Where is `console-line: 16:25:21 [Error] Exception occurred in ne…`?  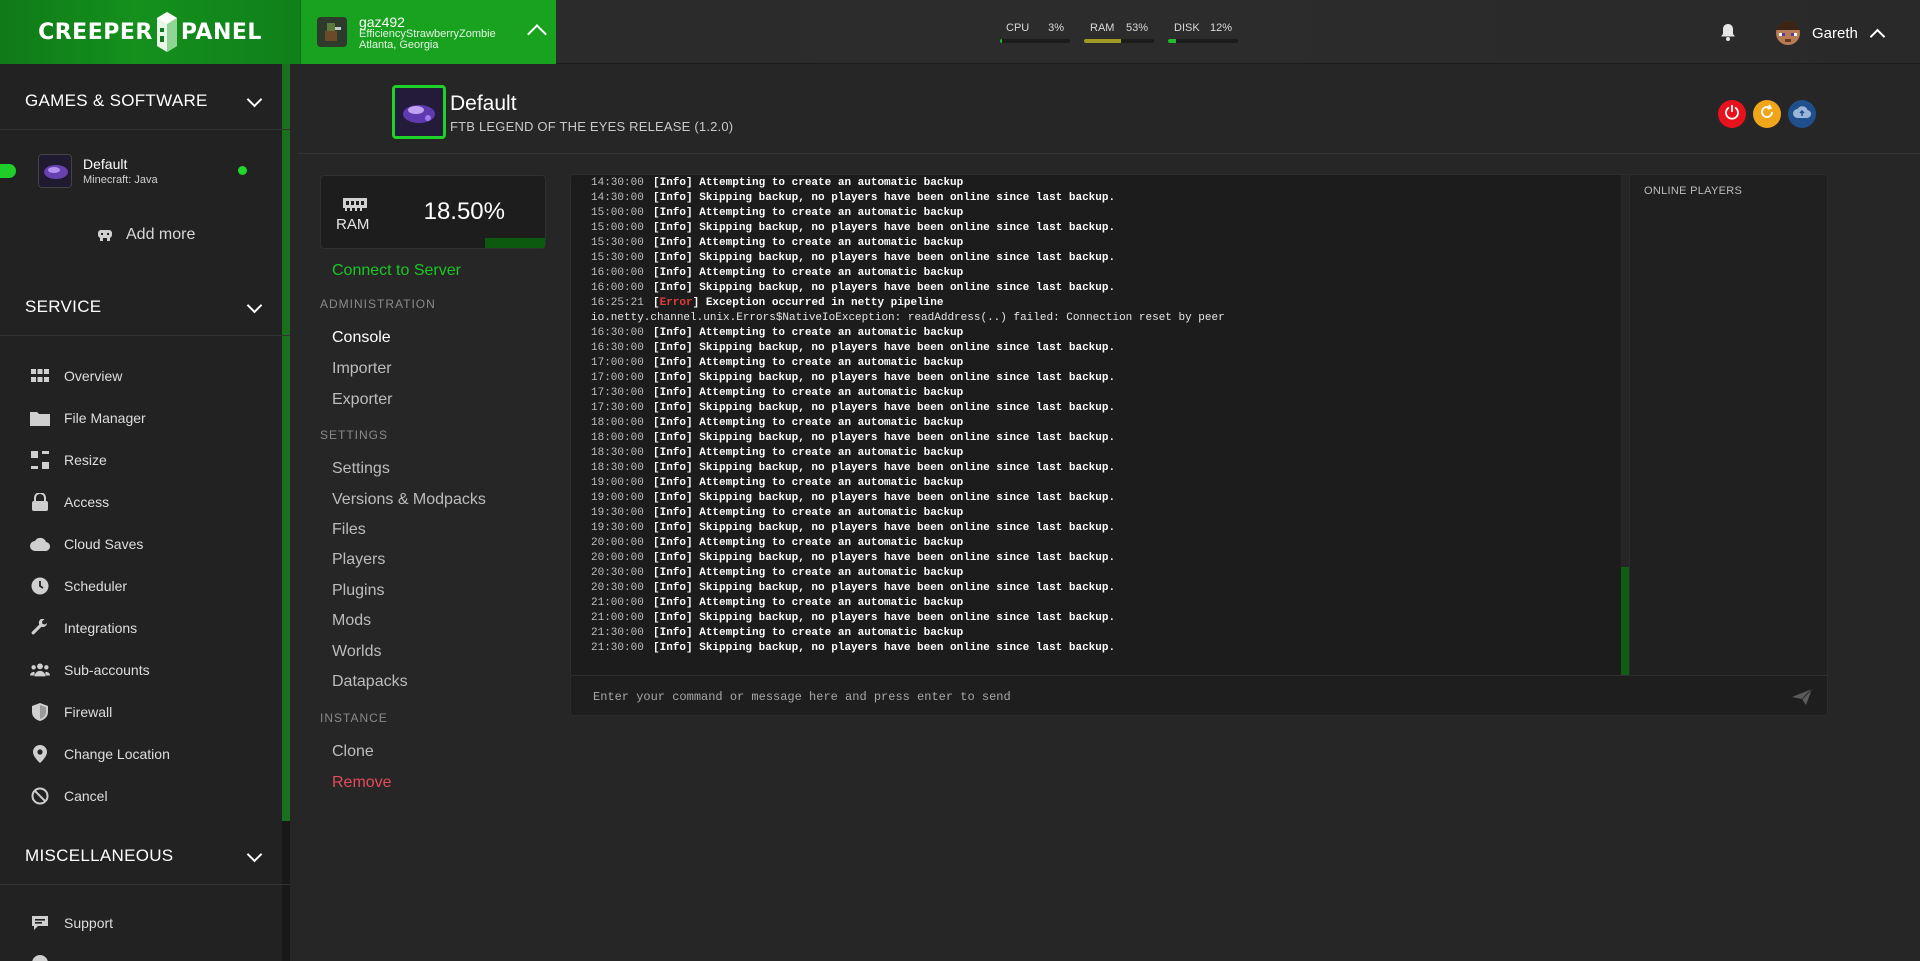
console-line: 16:25:21 [Error] Exception occurred in ne… is located at coordinates (767, 303).